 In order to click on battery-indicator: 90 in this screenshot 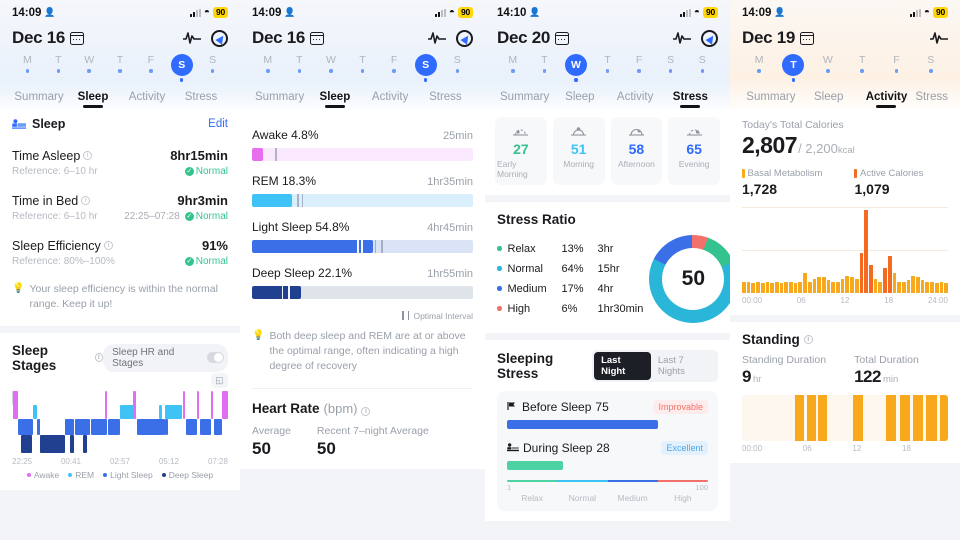, I will do `click(710, 12)`.